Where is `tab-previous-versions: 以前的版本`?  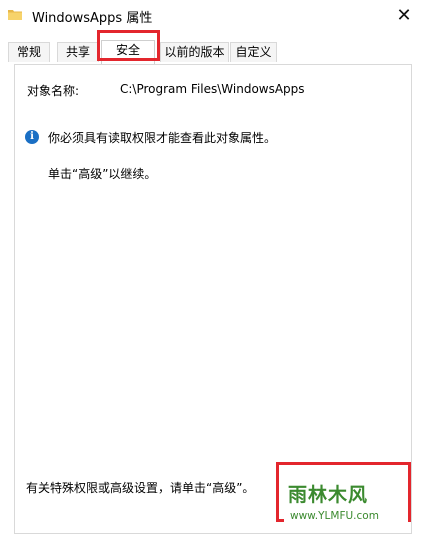
tab-previous-versions: 以前的版本 is located at coordinates (194, 52).